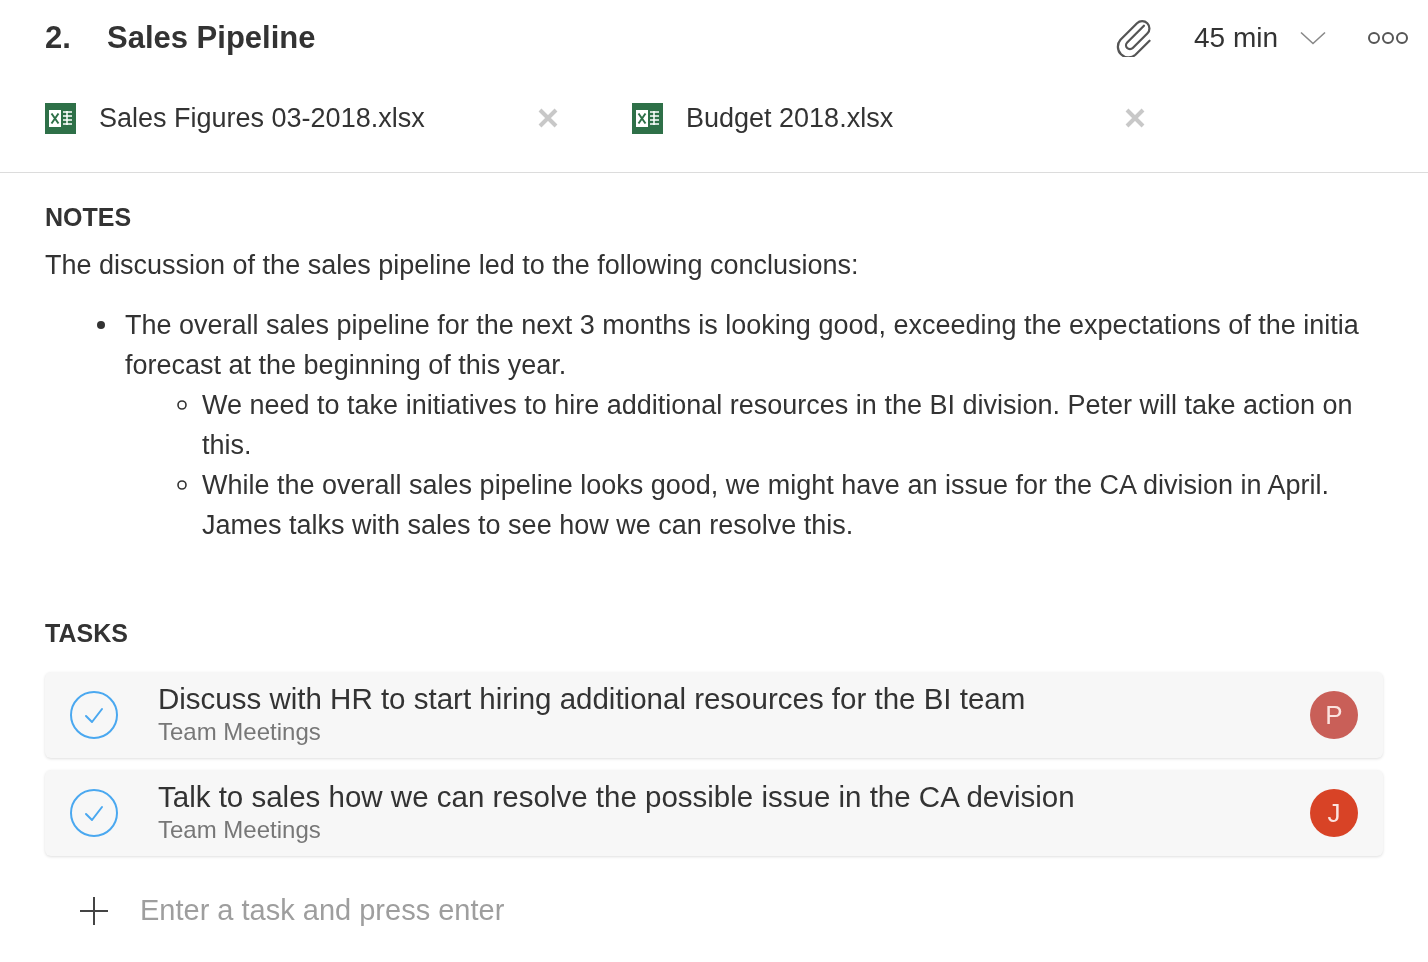  I want to click on item-number: 2., so click(58, 37).